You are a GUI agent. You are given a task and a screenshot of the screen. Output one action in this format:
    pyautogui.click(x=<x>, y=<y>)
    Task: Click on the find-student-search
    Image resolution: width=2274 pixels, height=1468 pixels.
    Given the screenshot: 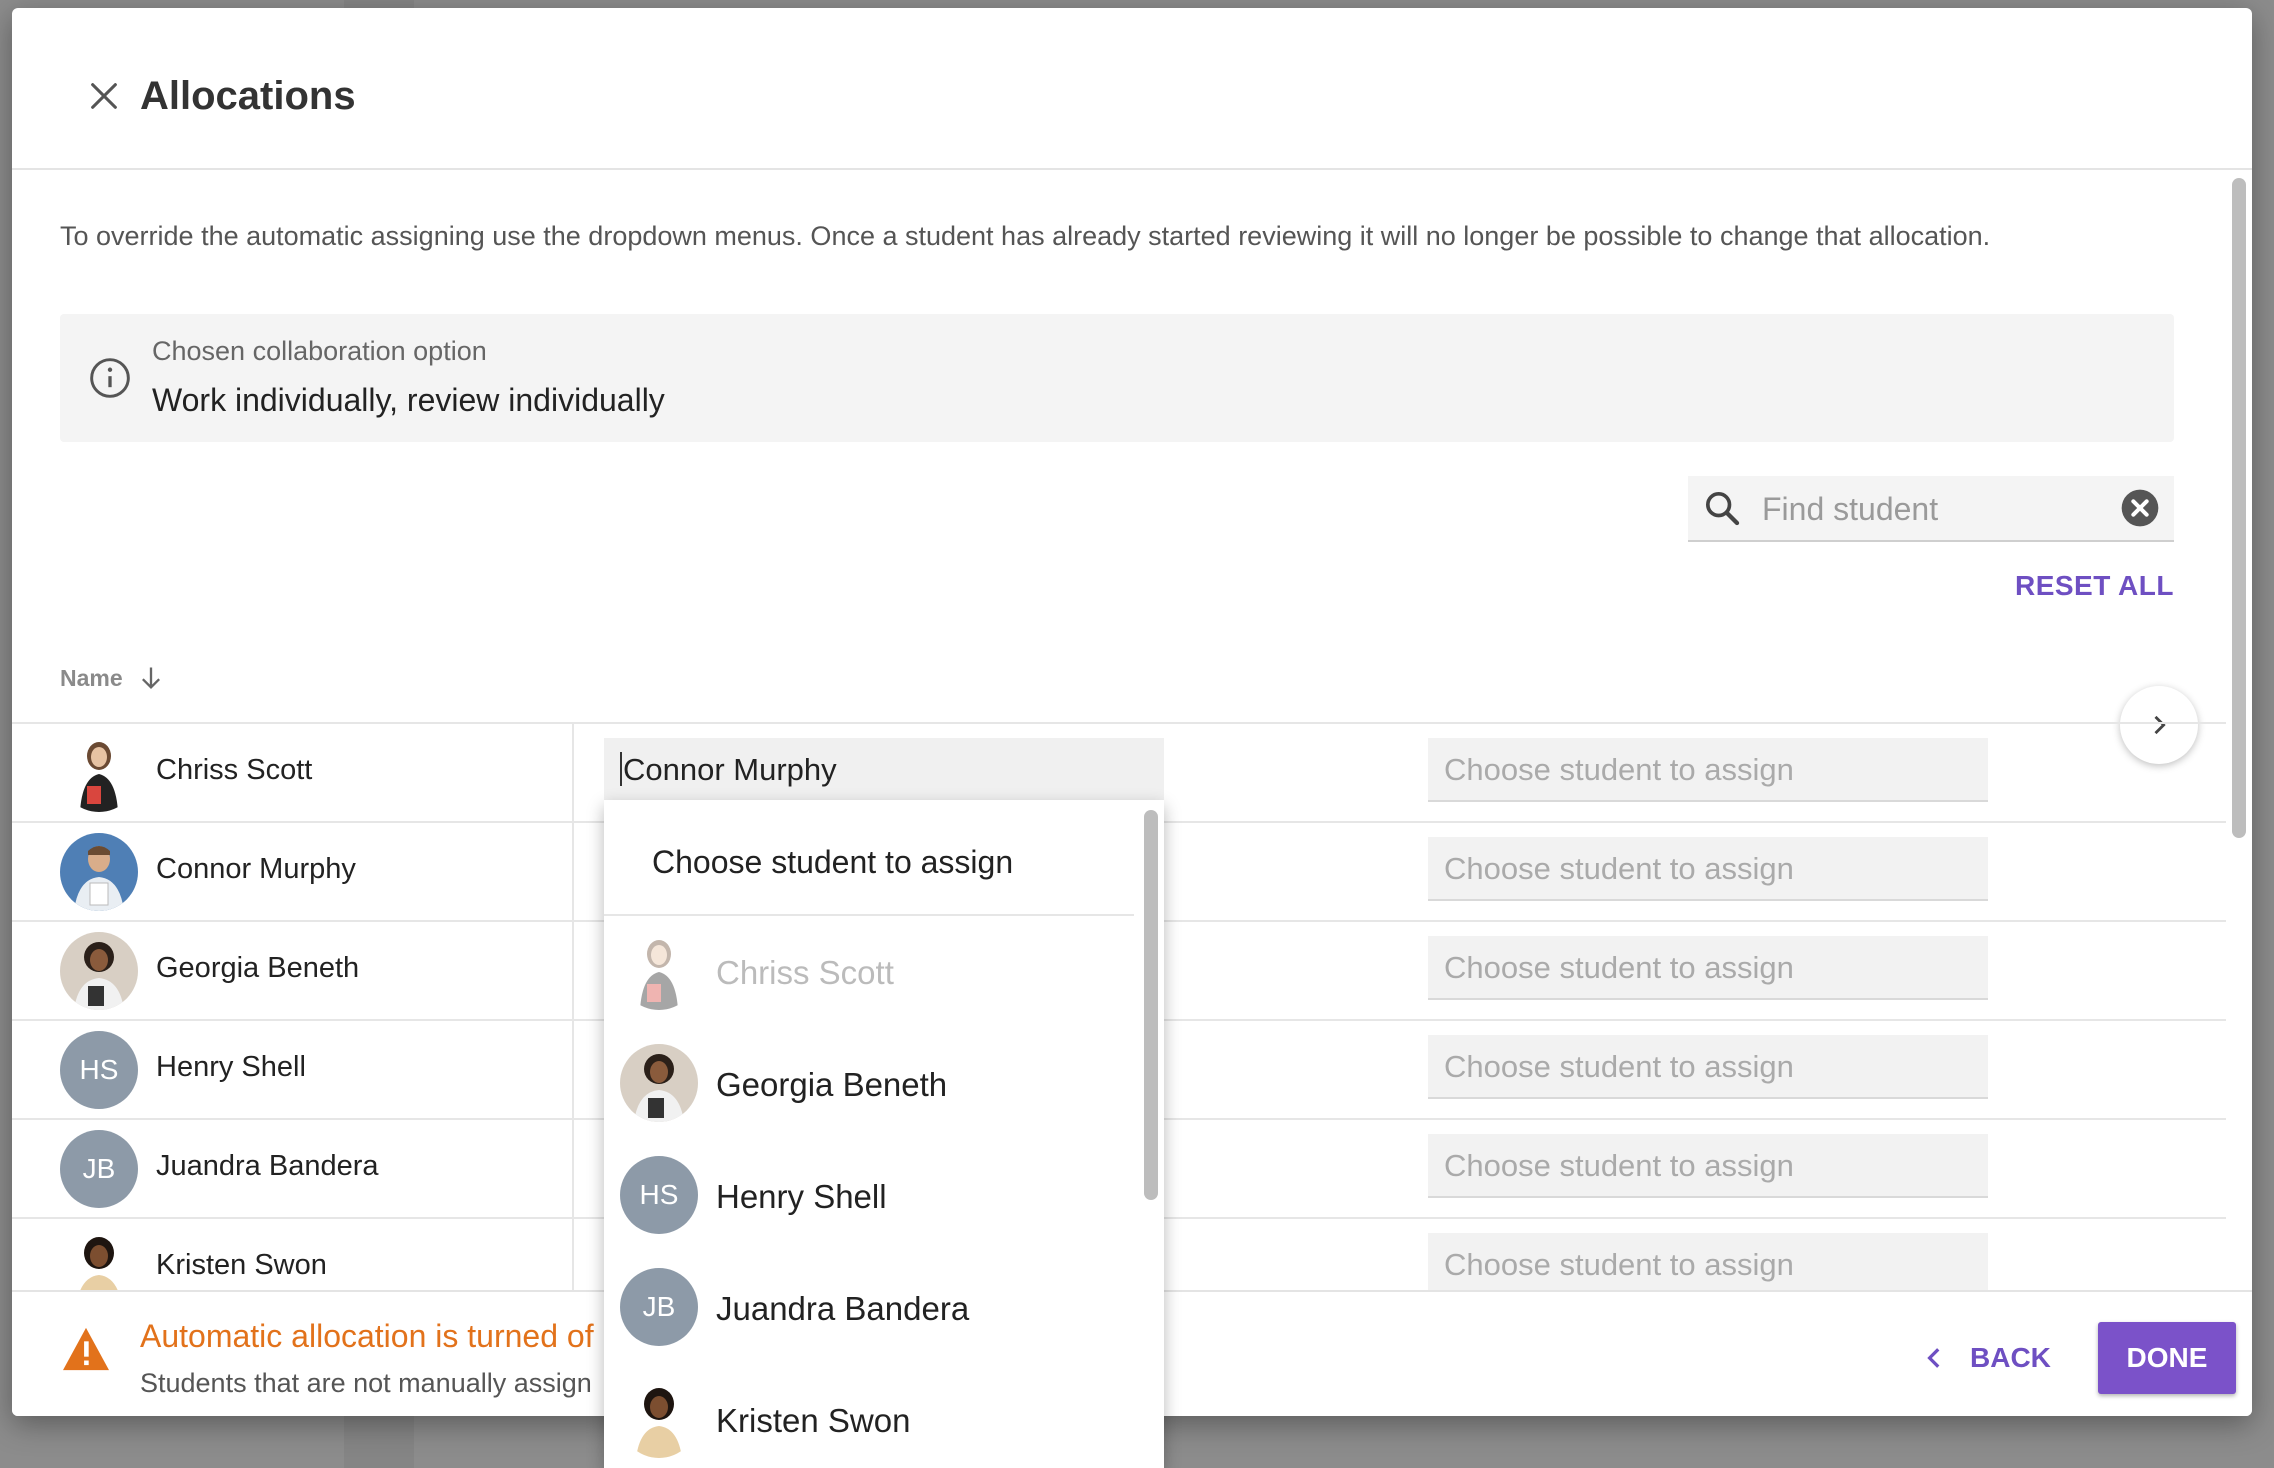 What is the action you would take?
    pyautogui.click(x=1931, y=509)
    